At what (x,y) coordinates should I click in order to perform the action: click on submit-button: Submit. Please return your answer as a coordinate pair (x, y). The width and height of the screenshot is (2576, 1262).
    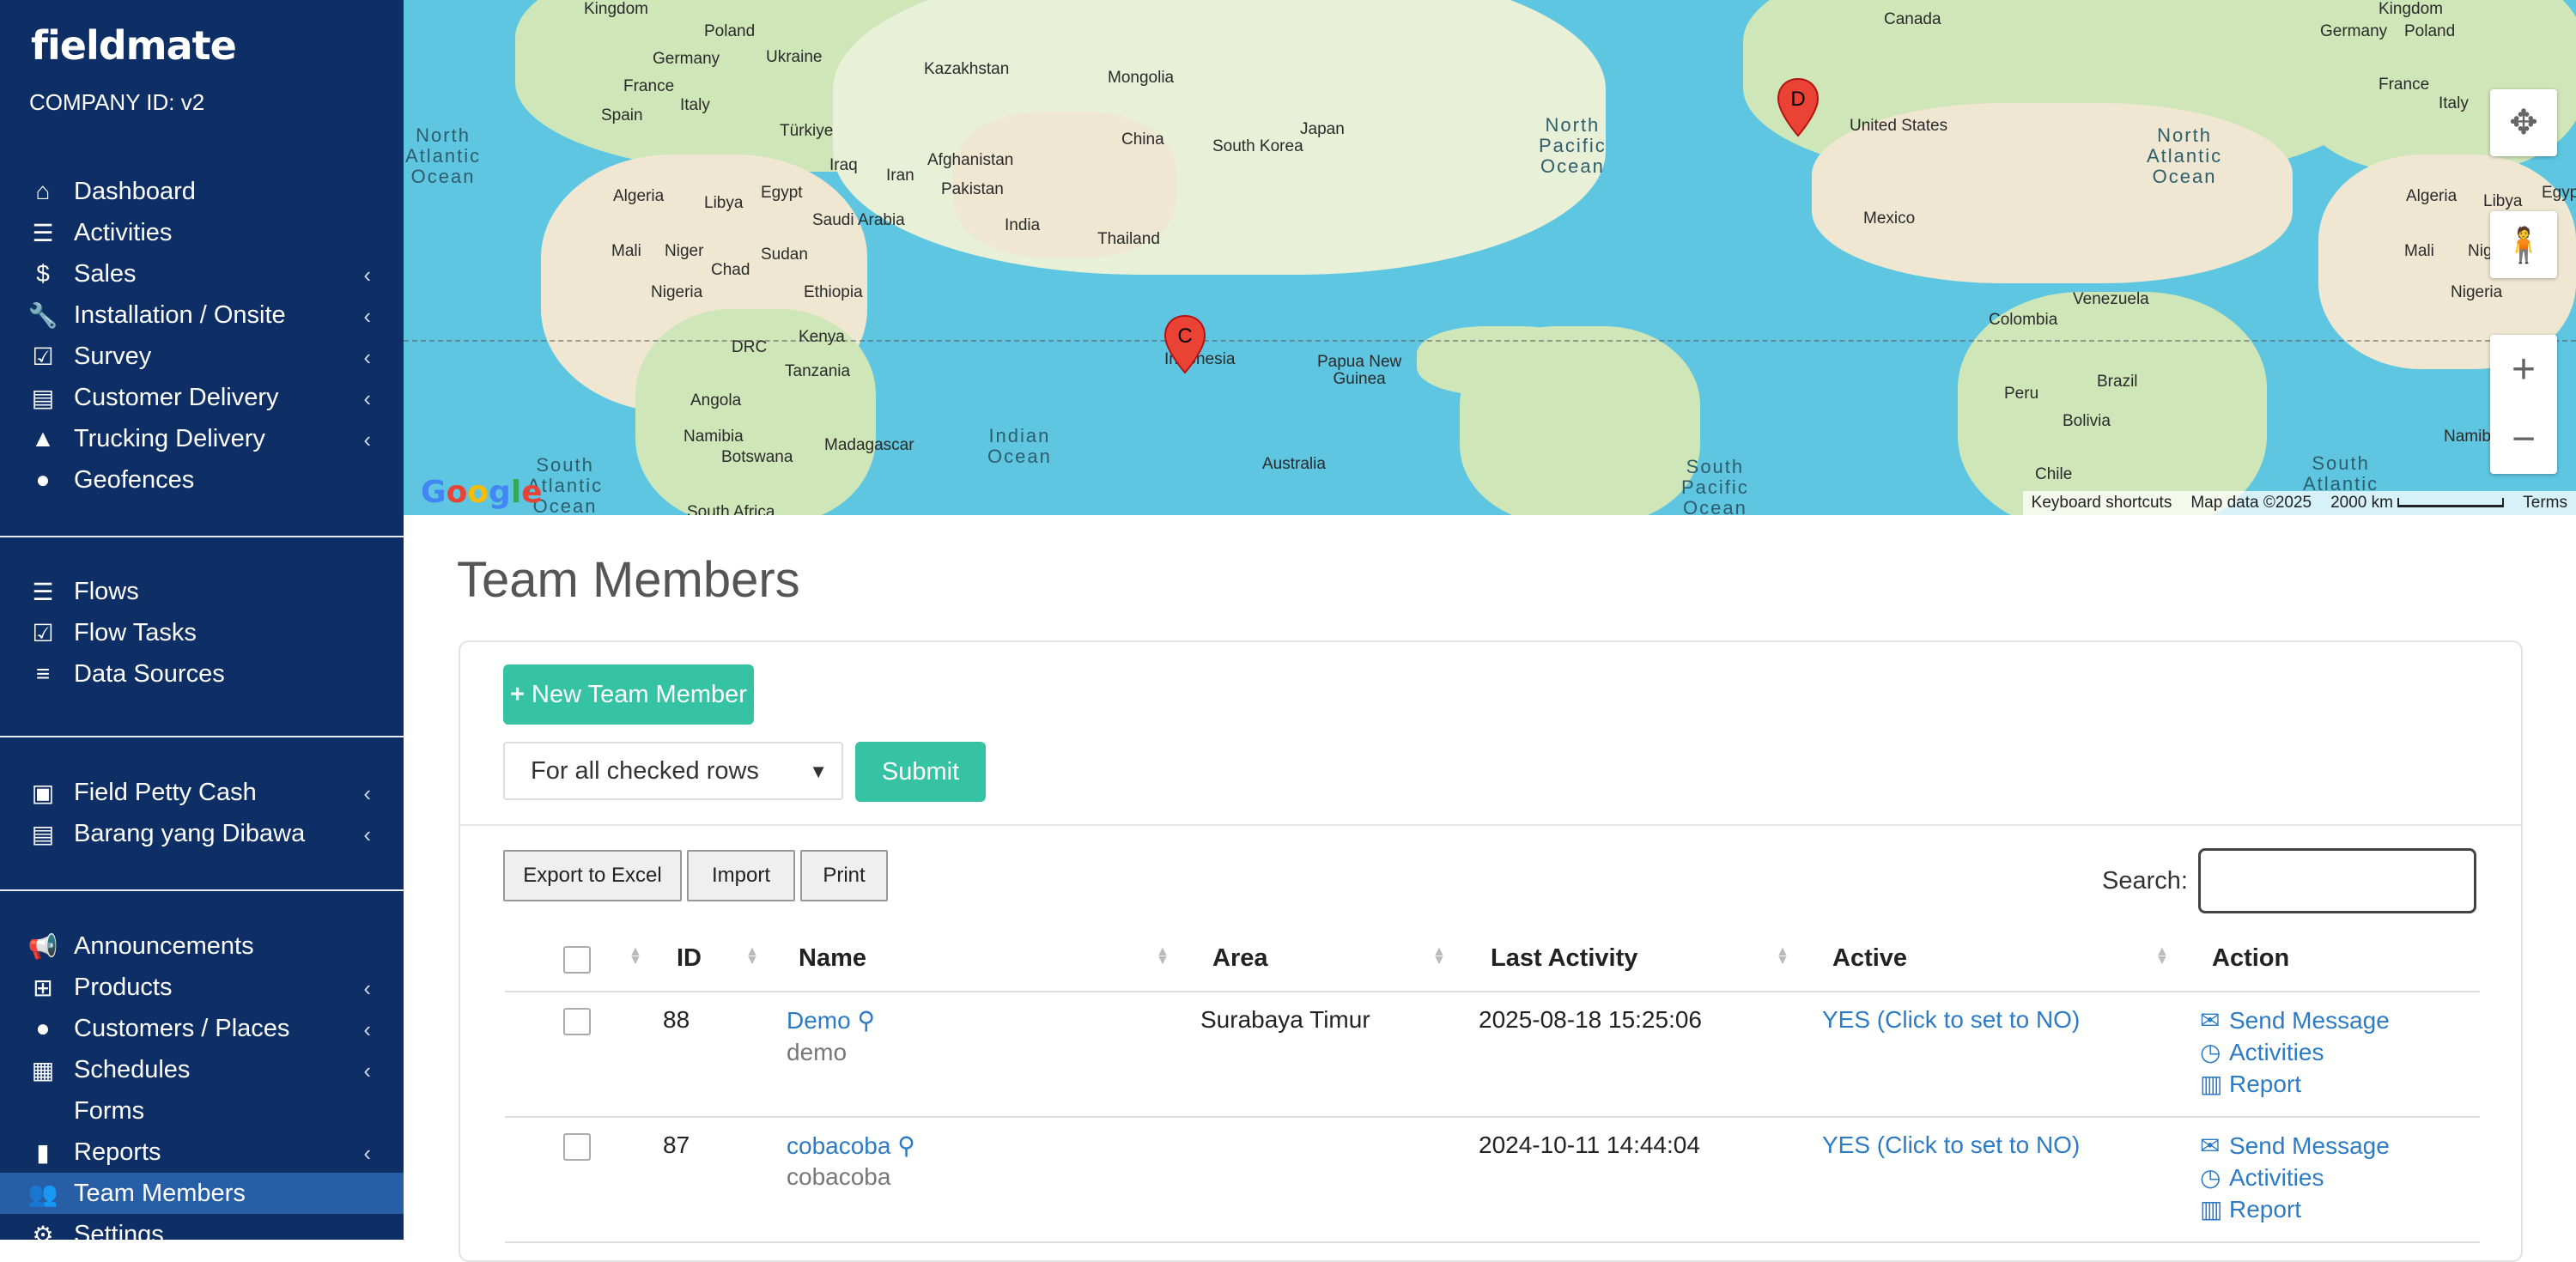
    Looking at the image, I should click on (921, 772).